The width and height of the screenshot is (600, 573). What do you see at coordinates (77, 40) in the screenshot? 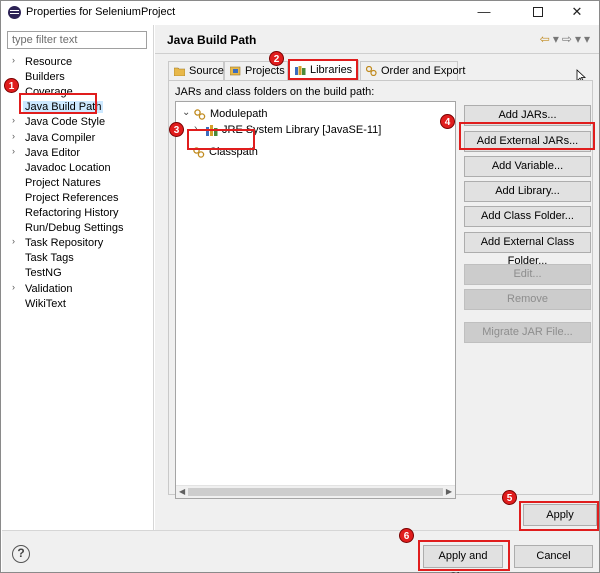
I see `filter-input` at bounding box center [77, 40].